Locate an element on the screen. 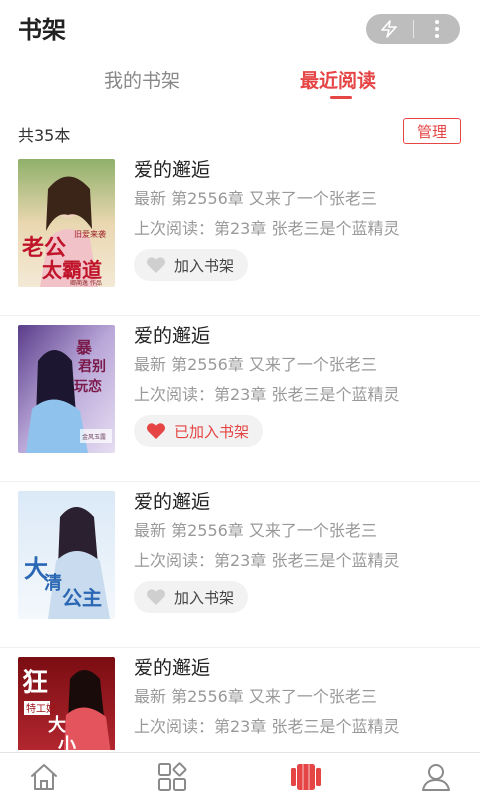 This screenshot has width=480, height=800. book-cover: 大 清 公主 is located at coordinates (66, 555).